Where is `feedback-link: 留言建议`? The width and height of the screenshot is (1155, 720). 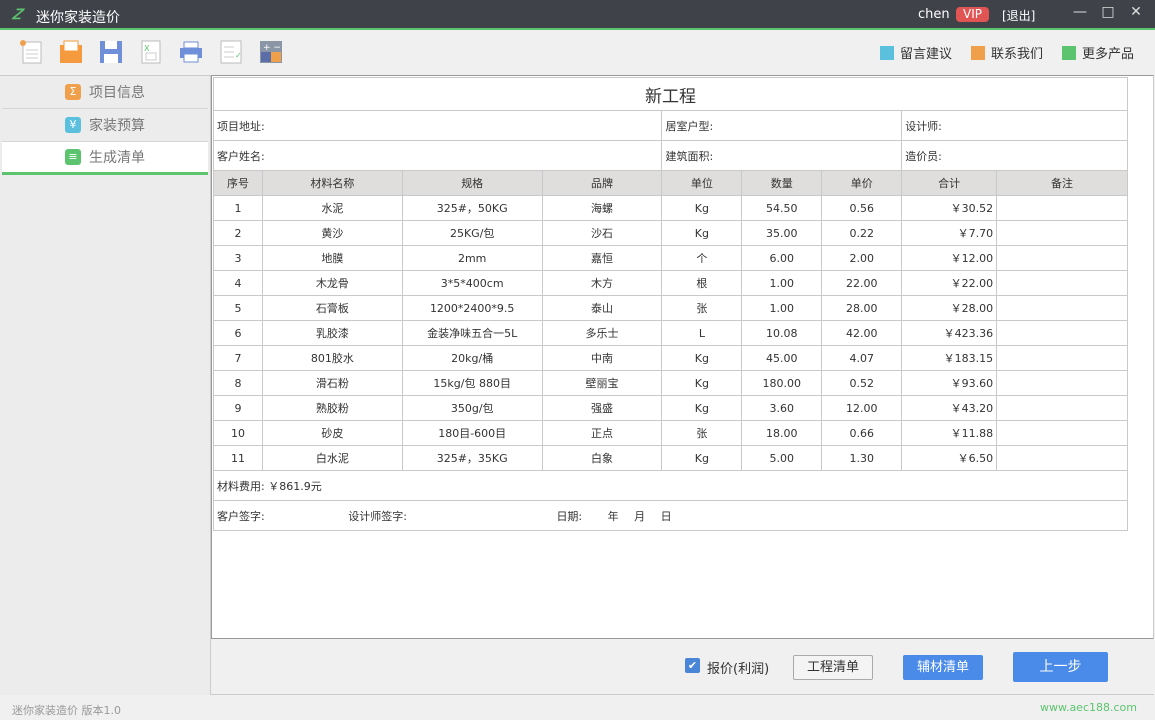
feedback-link: 留言建议 is located at coordinates (916, 52).